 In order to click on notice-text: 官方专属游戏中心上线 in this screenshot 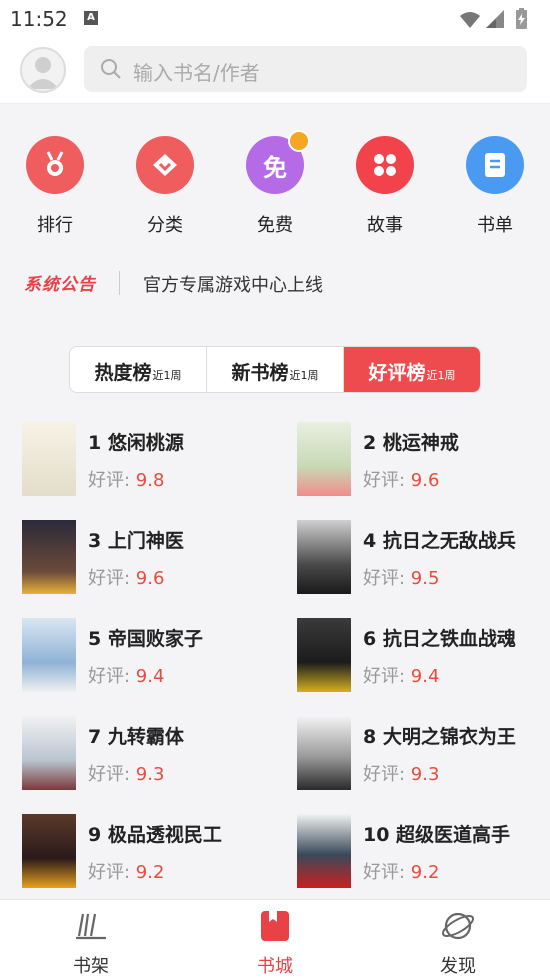, I will do `click(233, 285)`.